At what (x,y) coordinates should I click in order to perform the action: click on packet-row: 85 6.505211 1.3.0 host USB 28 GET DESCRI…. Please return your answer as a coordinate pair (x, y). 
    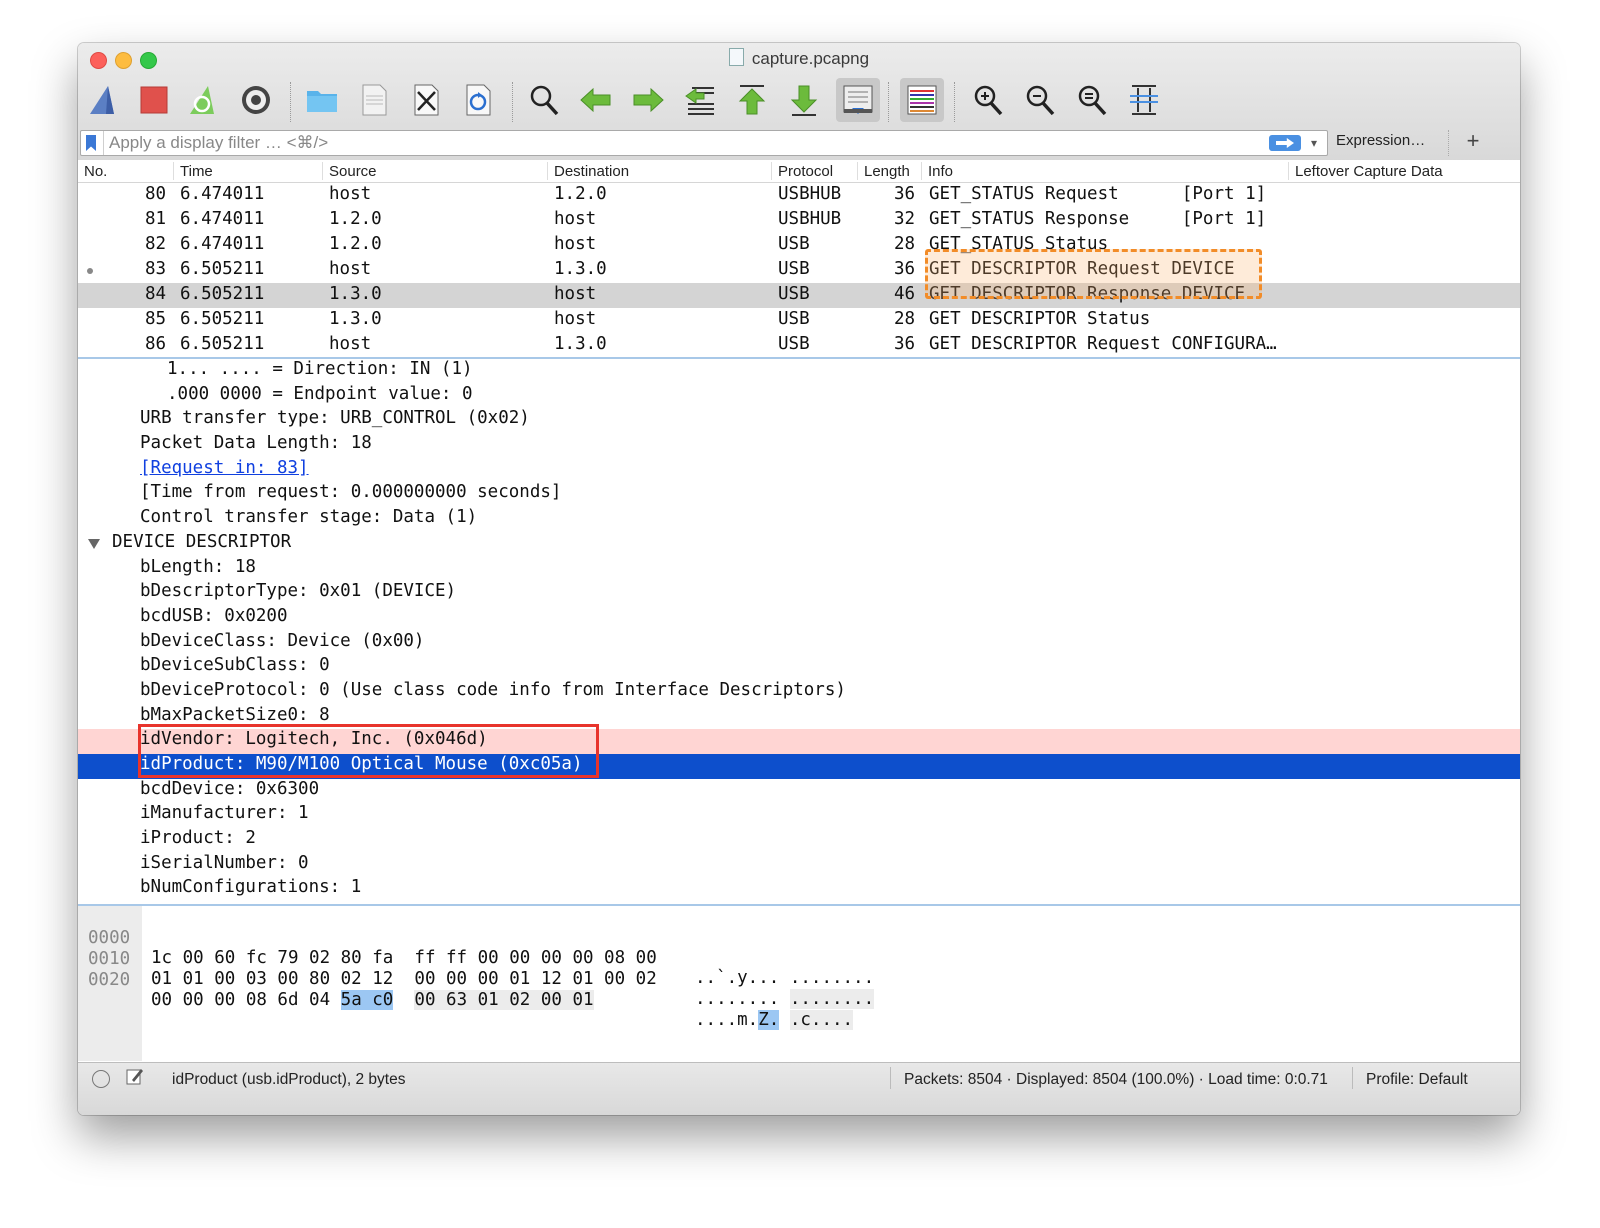
    Looking at the image, I should click on (799, 320).